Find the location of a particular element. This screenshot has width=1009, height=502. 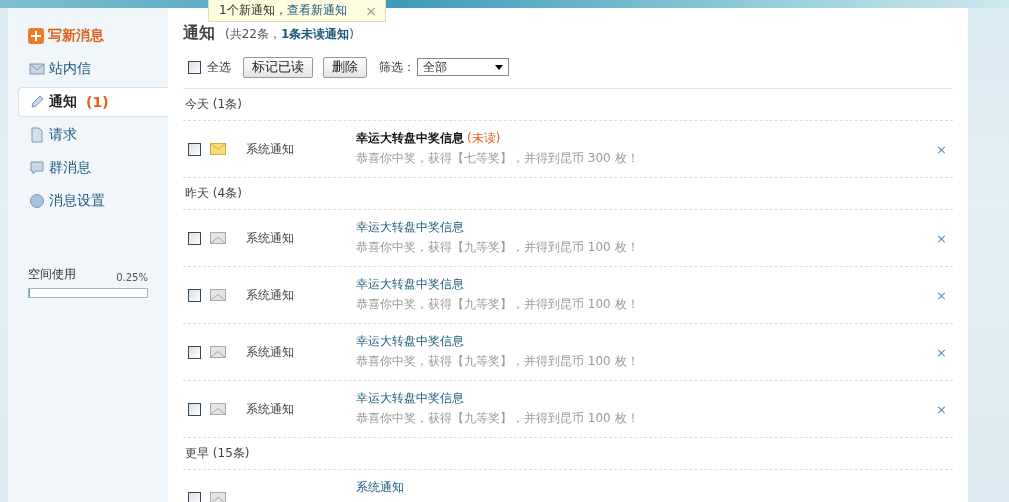

speech-bubble-icon is located at coordinates (37, 168).